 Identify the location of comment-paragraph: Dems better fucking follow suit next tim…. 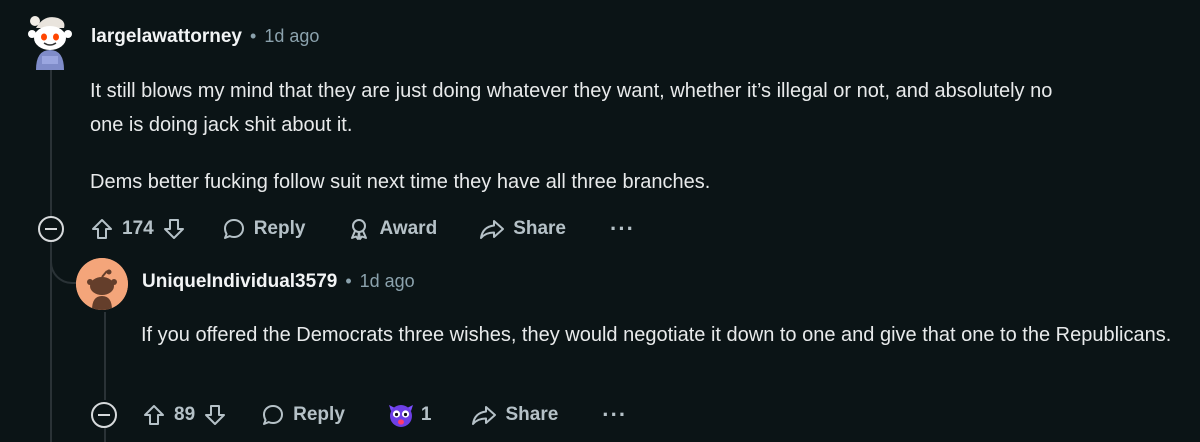
(400, 182).